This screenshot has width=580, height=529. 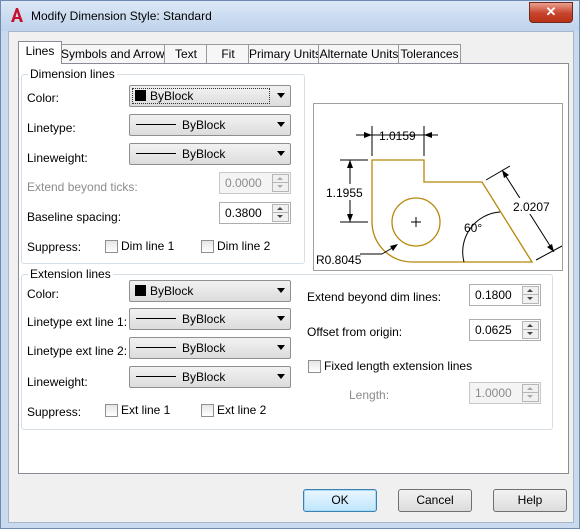 What do you see at coordinates (210, 348) in the screenshot?
I see `linetype-ext-2-dropdown: ByBlock` at bounding box center [210, 348].